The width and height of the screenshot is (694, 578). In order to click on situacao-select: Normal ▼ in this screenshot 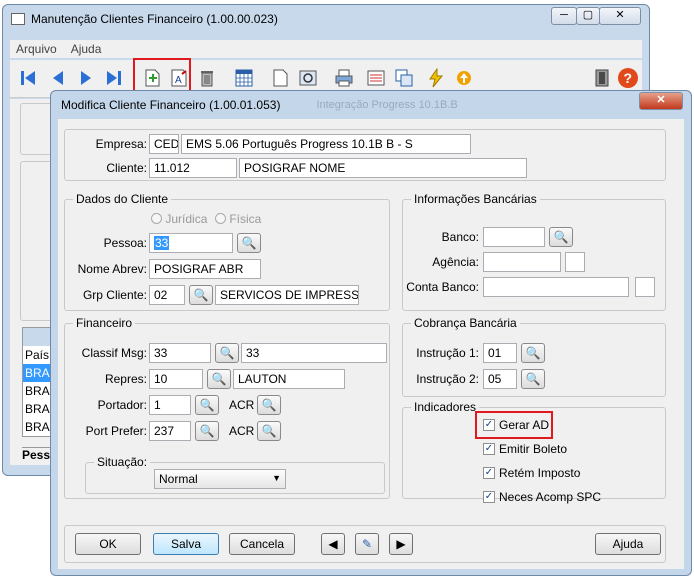, I will do `click(220, 479)`.